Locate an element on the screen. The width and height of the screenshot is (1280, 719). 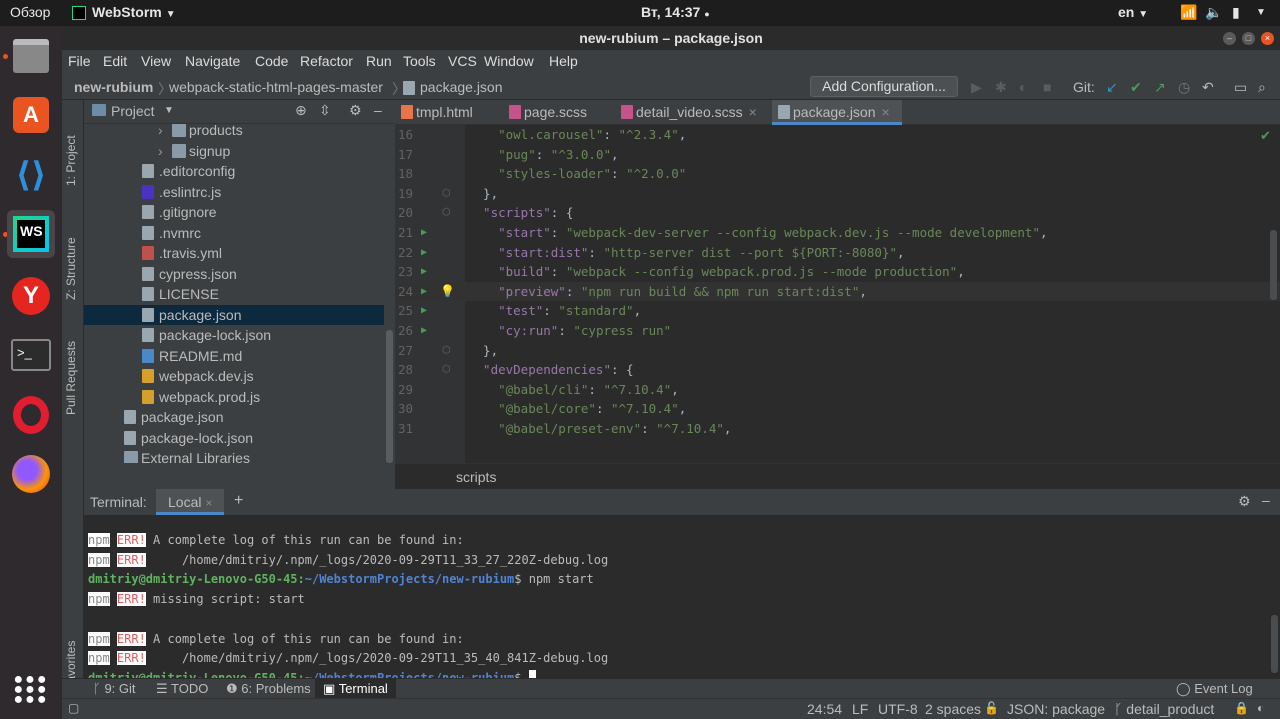
coverage-icon: ◐ is located at coordinates (1023, 87).